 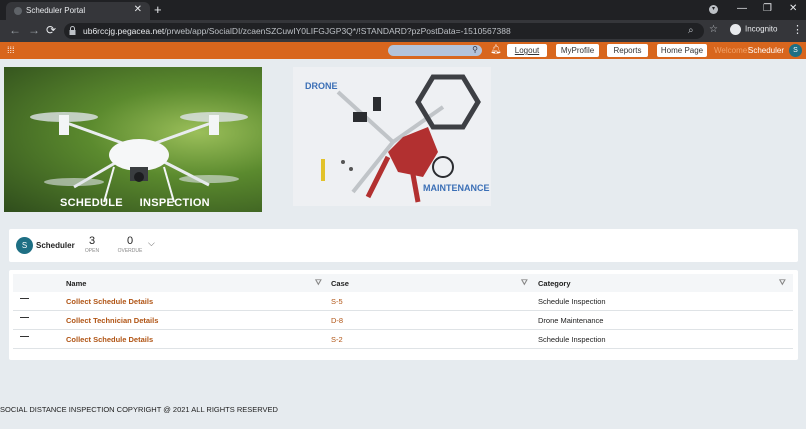 What do you see at coordinates (571, 320) in the screenshot?
I see `category-cell: Drone Maintenance` at bounding box center [571, 320].